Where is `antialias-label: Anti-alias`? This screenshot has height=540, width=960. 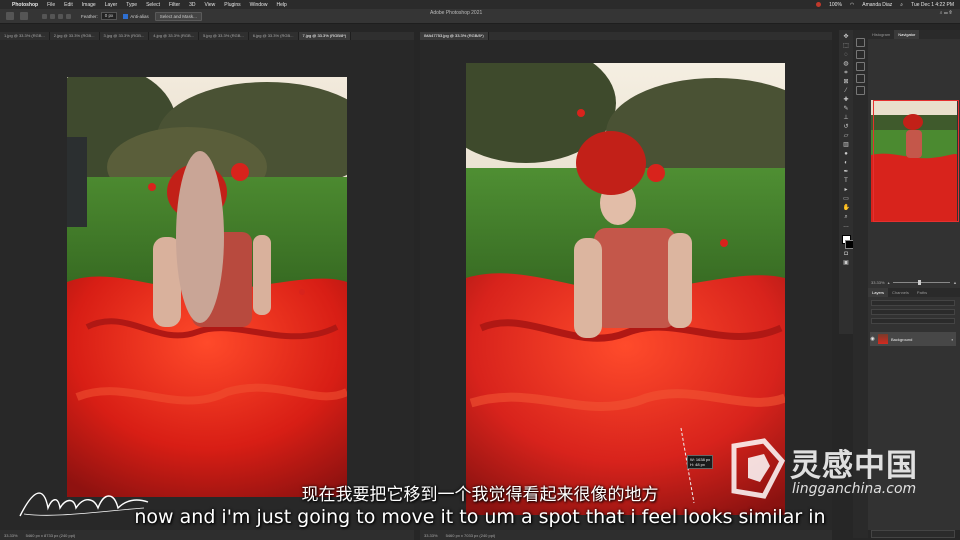
antialias-label: Anti-alias is located at coordinates (139, 16).